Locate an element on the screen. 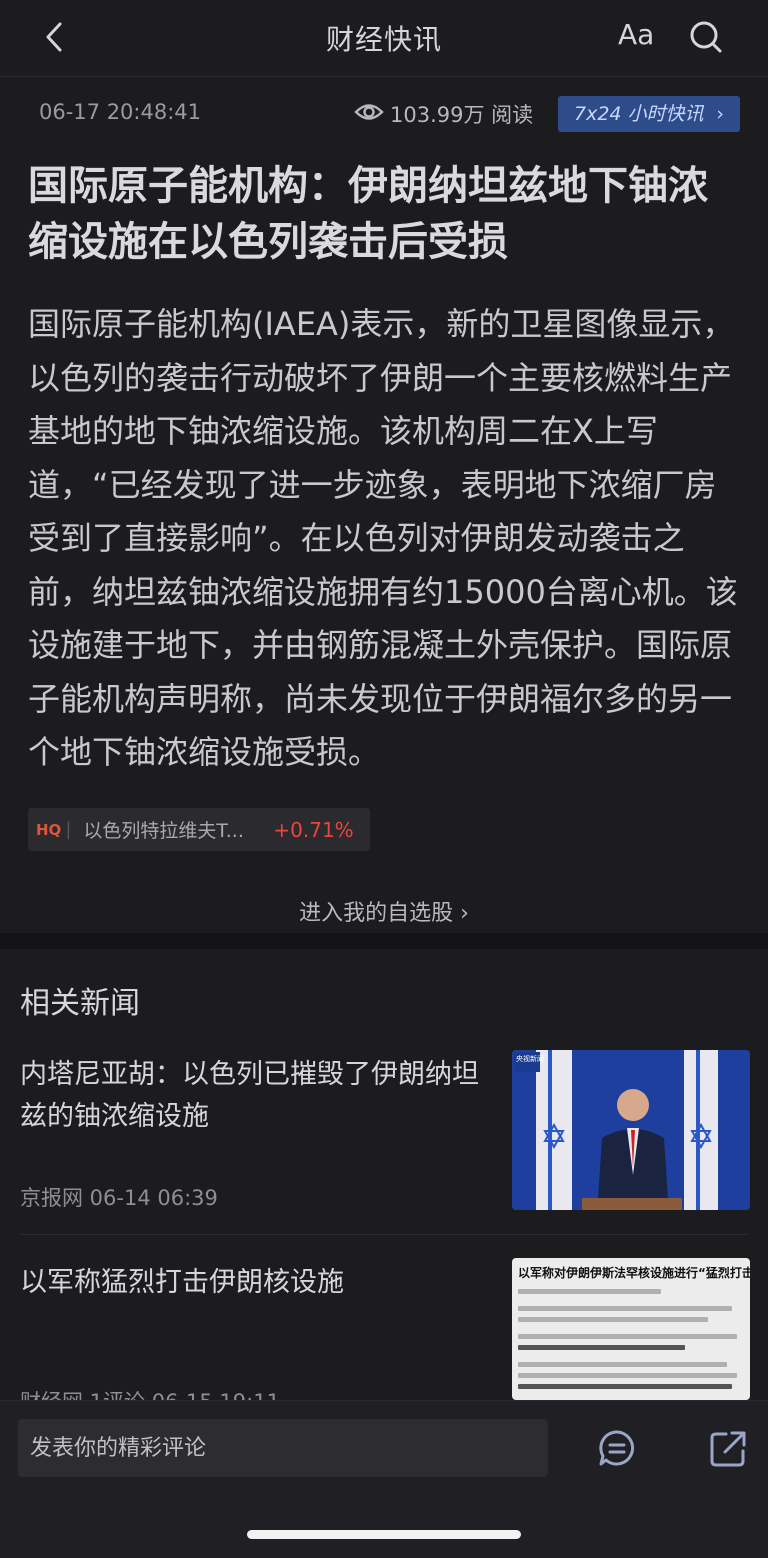  thumb-title: 以军称对伊朗伊斯法罕核设施进行“猛烈打击” is located at coordinates (634, 1273).